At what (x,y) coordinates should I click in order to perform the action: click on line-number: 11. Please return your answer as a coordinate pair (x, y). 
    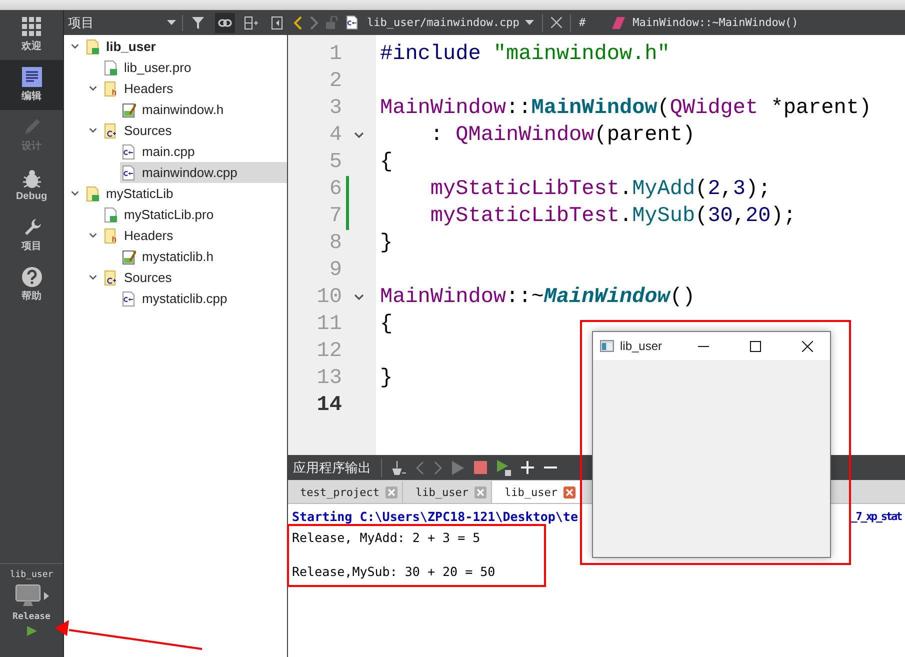
    Looking at the image, I should click on (329, 324).